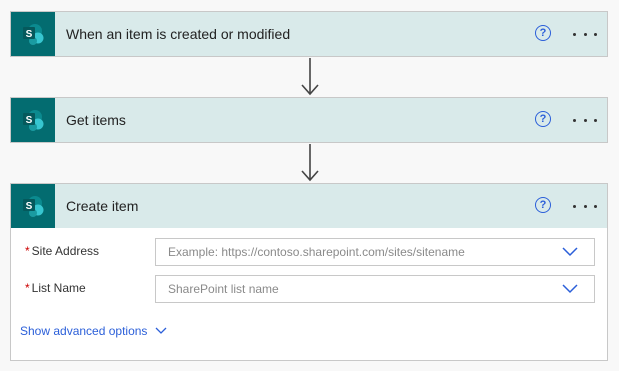  Describe the element at coordinates (62, 251) in the screenshot. I see `site-address-label: * Site Address` at that location.